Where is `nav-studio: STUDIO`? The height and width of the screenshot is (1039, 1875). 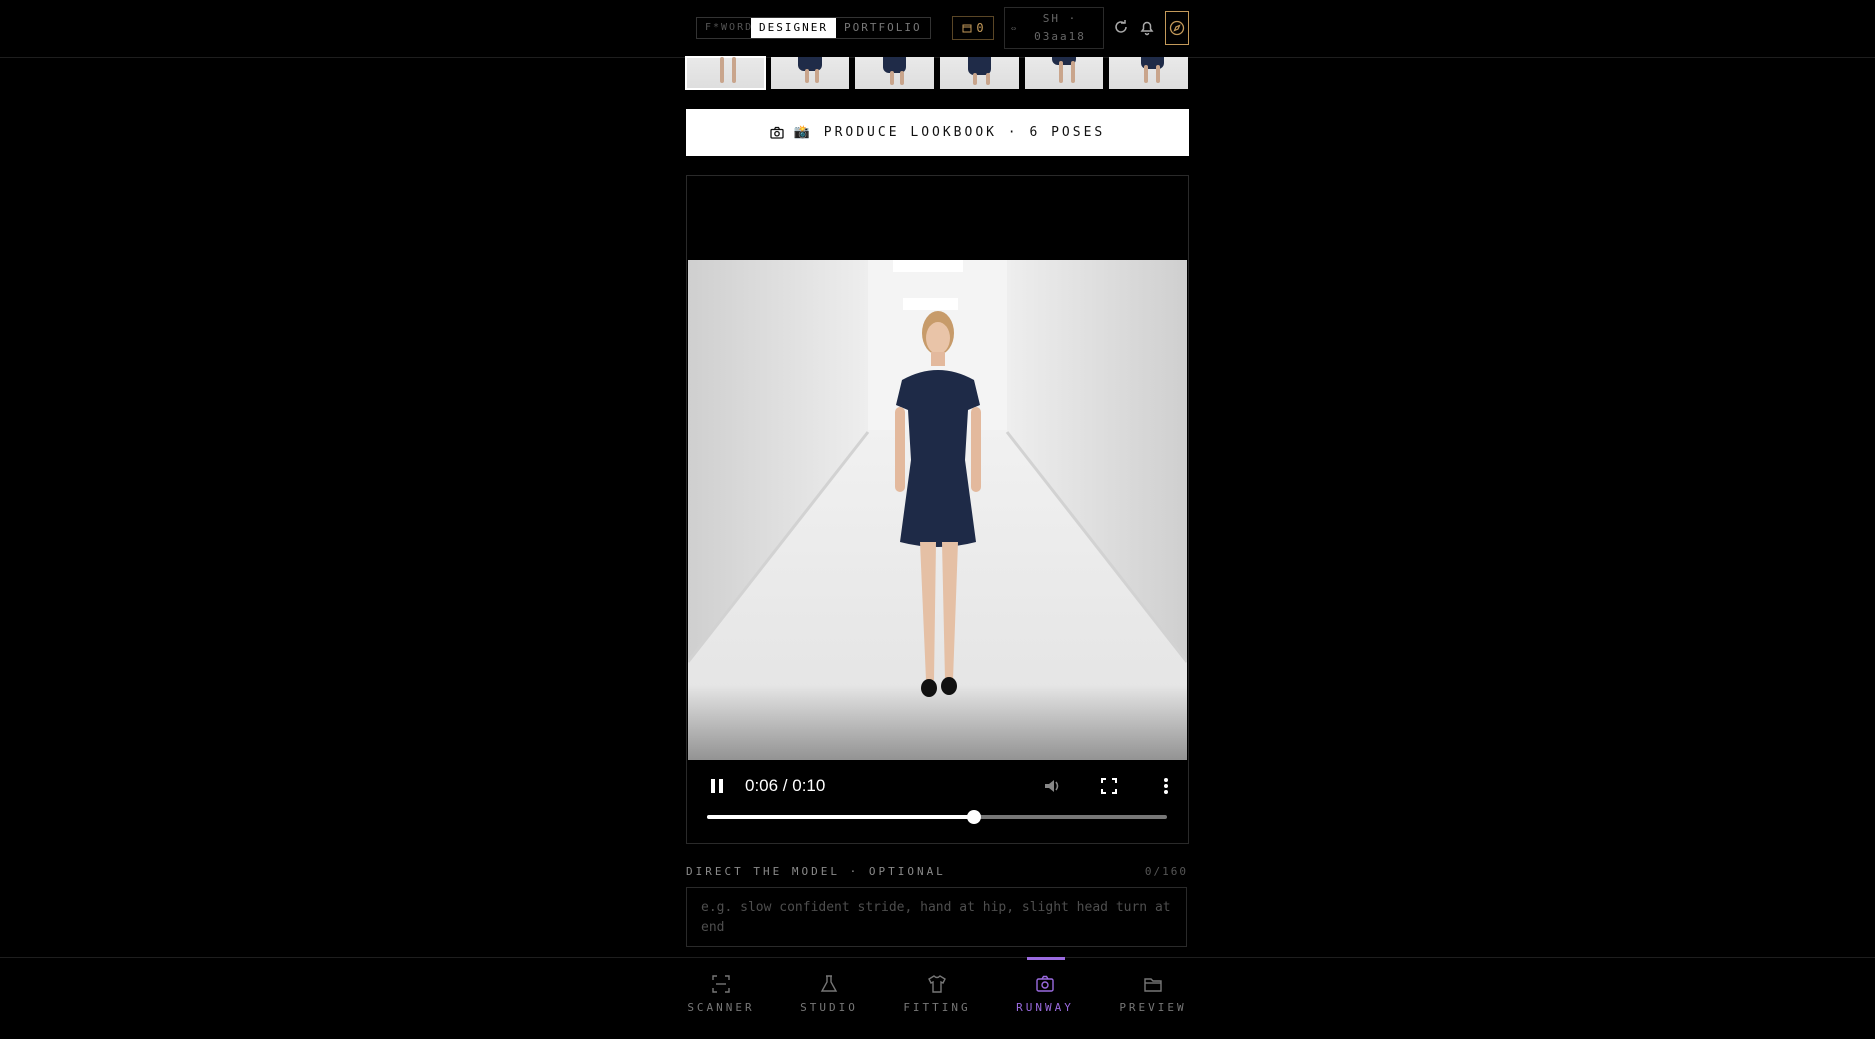 nav-studio: STUDIO is located at coordinates (829, 998).